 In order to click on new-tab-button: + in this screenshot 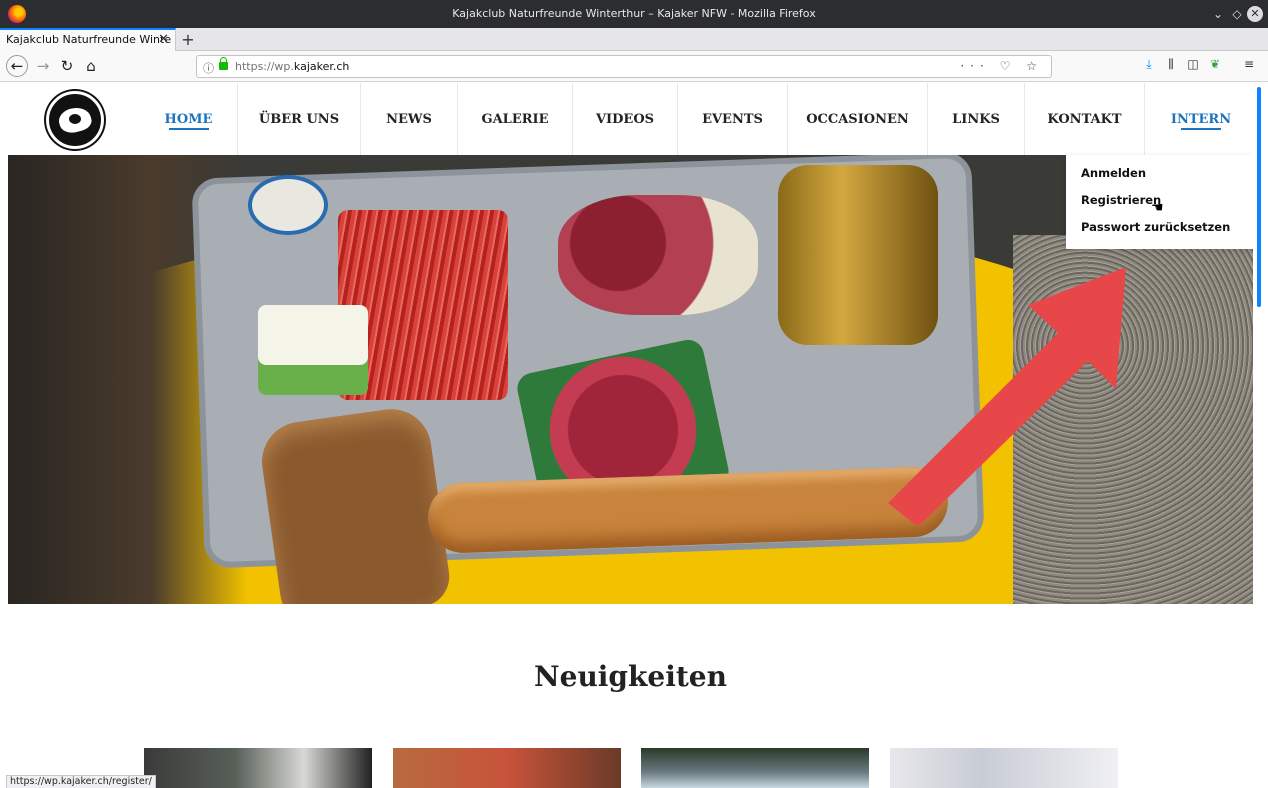, I will do `click(188, 39)`.